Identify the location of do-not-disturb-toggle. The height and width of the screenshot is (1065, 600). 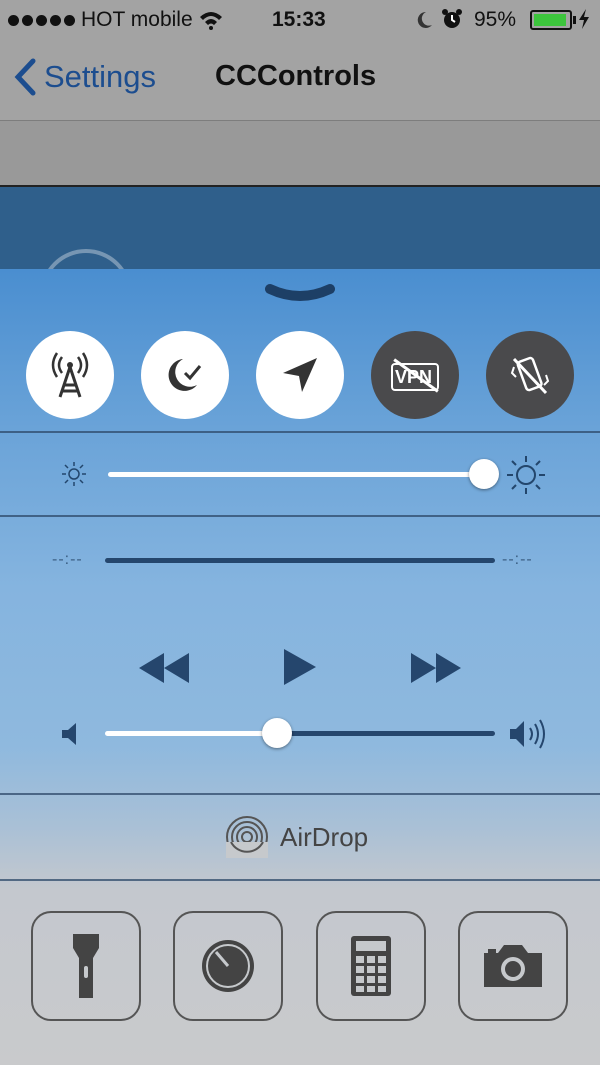
(185, 375).